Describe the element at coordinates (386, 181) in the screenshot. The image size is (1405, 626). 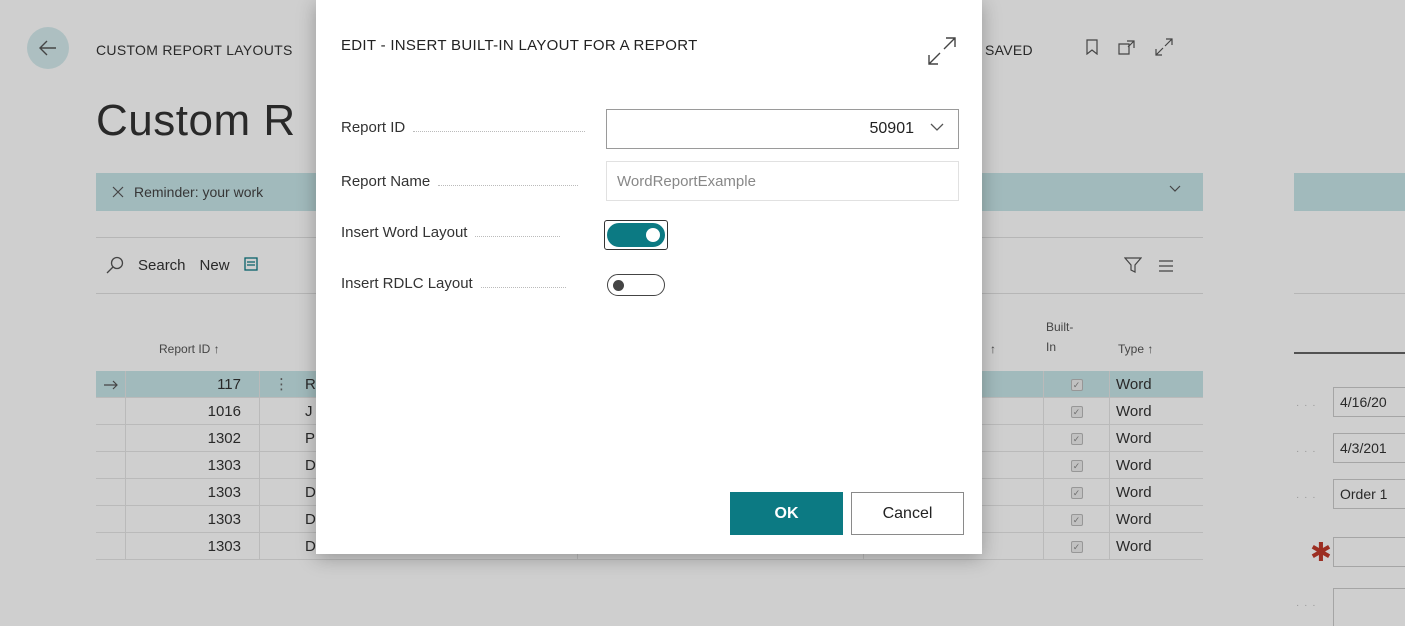
I see `report-name-label: Report Name` at that location.